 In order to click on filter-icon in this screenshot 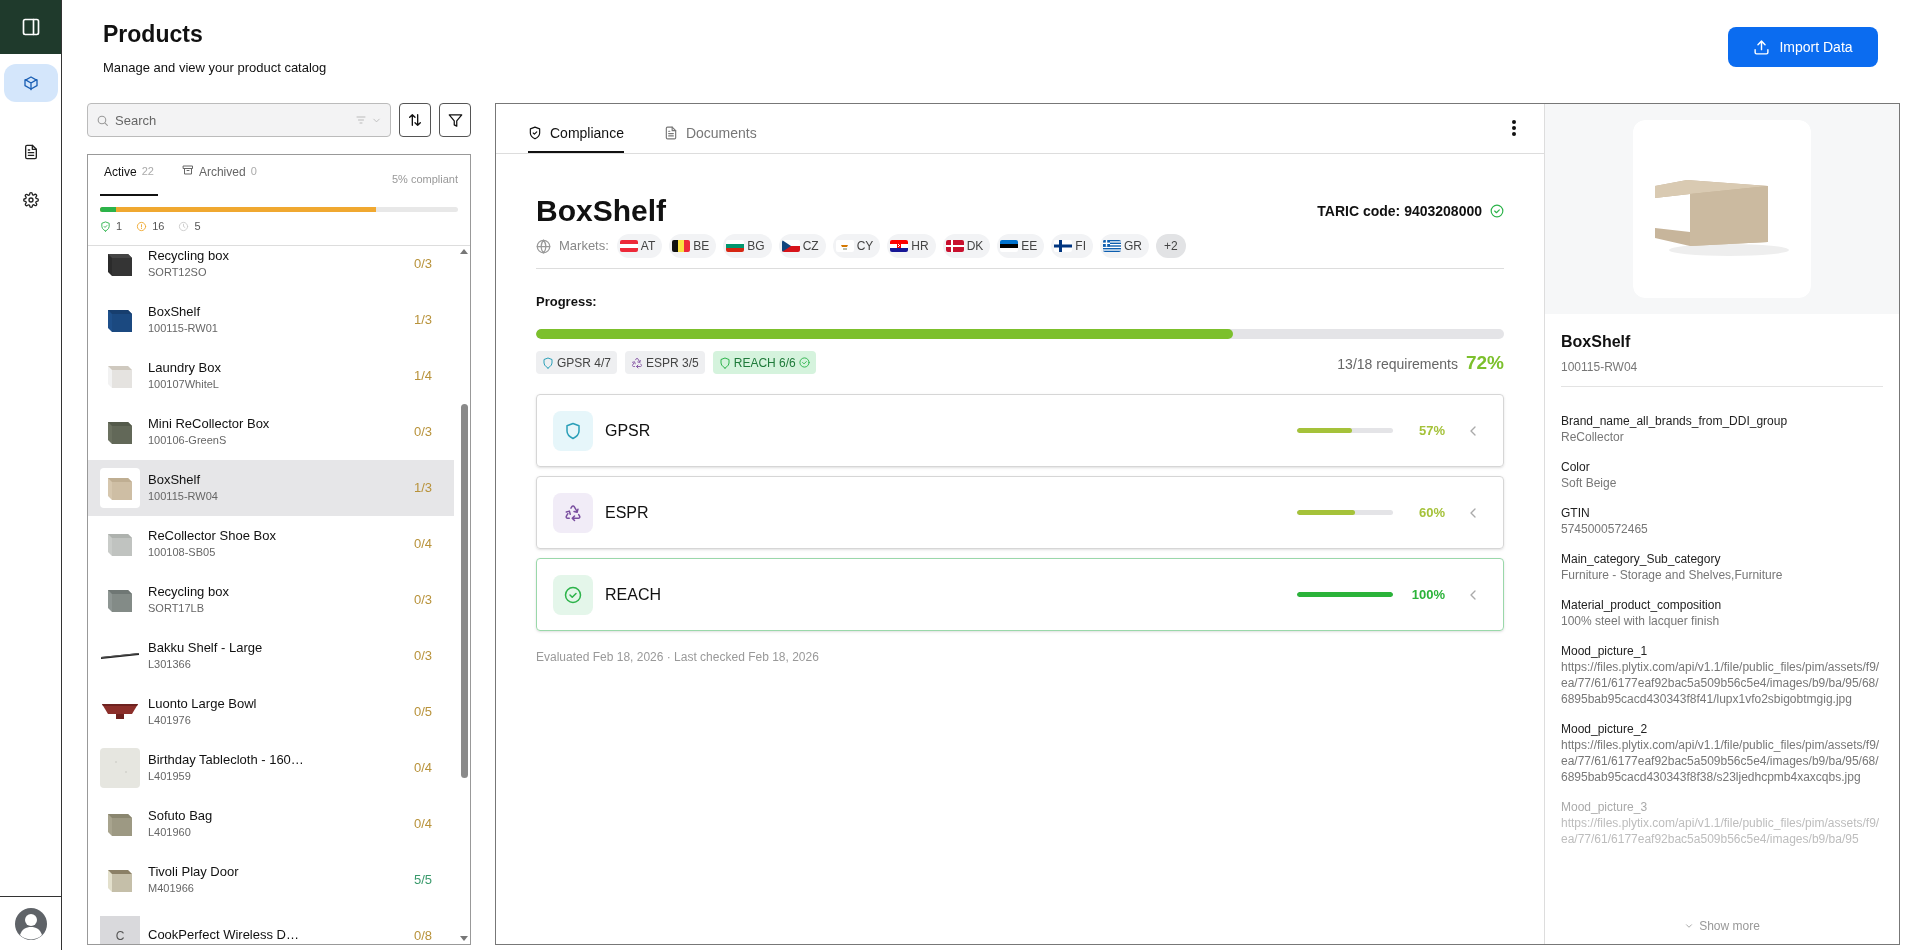, I will do `click(455, 120)`.